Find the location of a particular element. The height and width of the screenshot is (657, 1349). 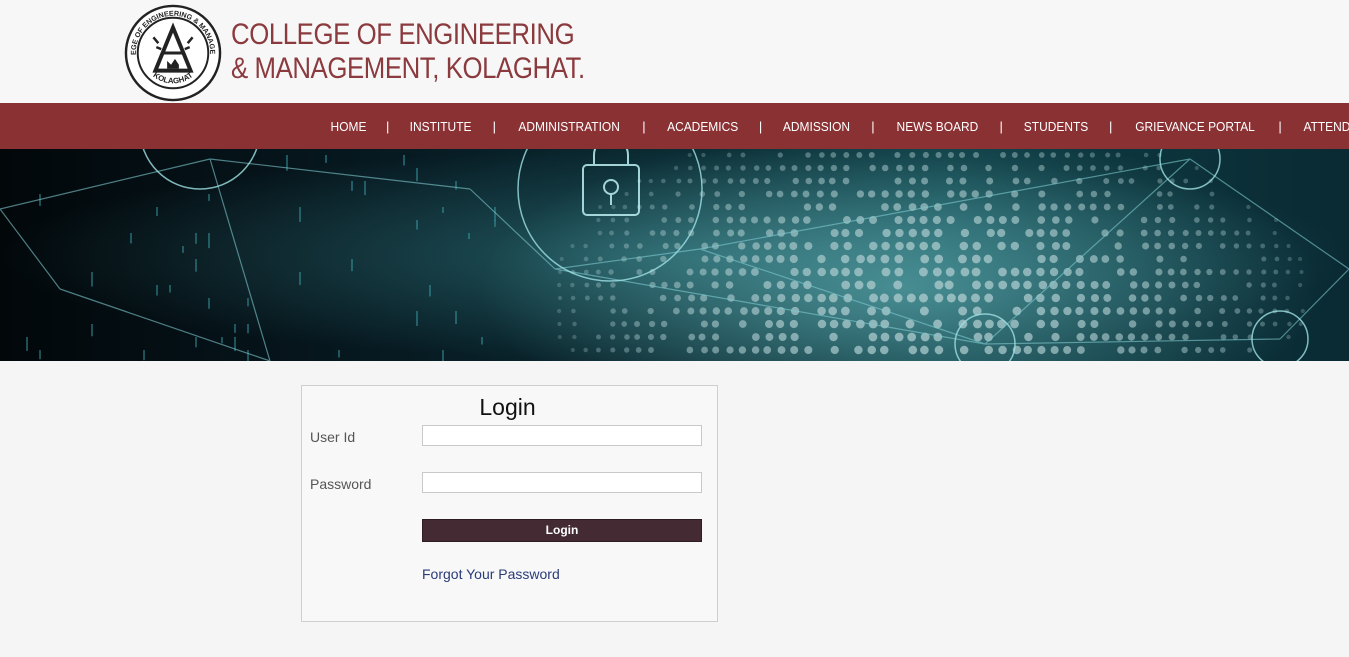

nav-item-grievance-portal: GRIEVANCE PORTAL is located at coordinates (1195, 126).